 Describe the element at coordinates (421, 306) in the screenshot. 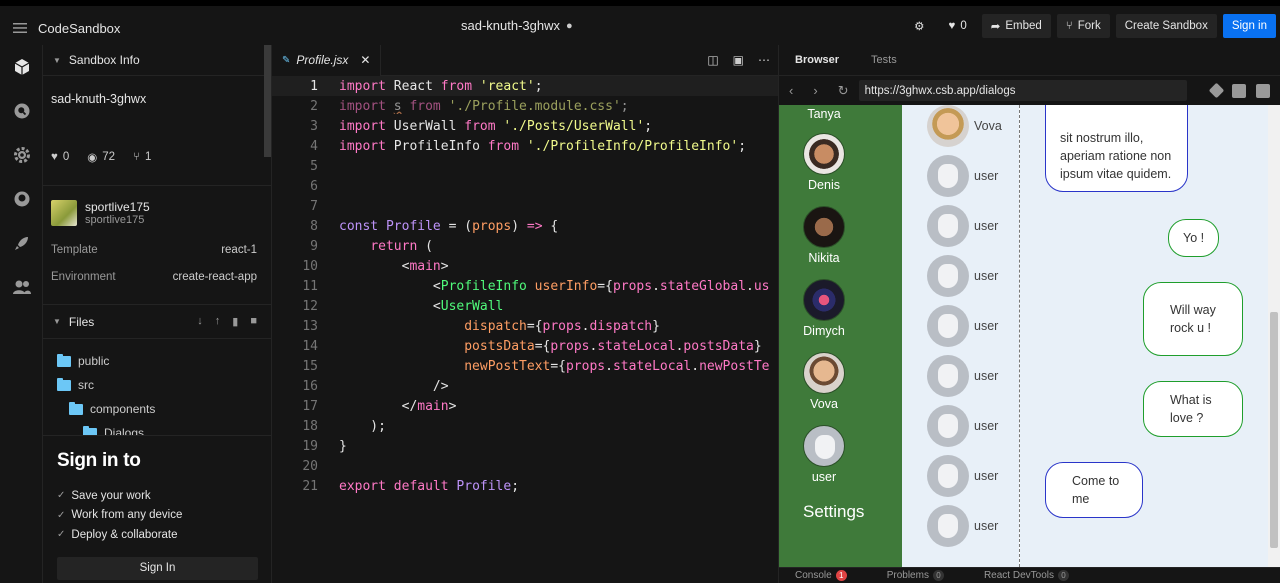

I see `code-text: <UserWall` at that location.